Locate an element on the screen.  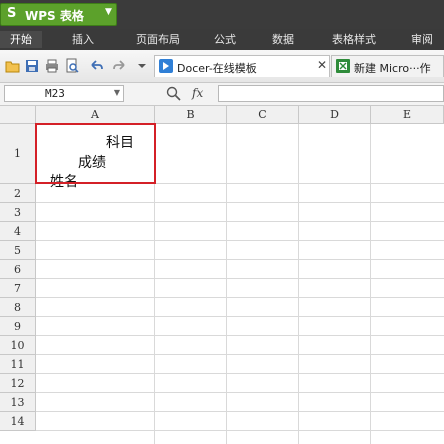
row-header-3: 3 is located at coordinates (18, 212).